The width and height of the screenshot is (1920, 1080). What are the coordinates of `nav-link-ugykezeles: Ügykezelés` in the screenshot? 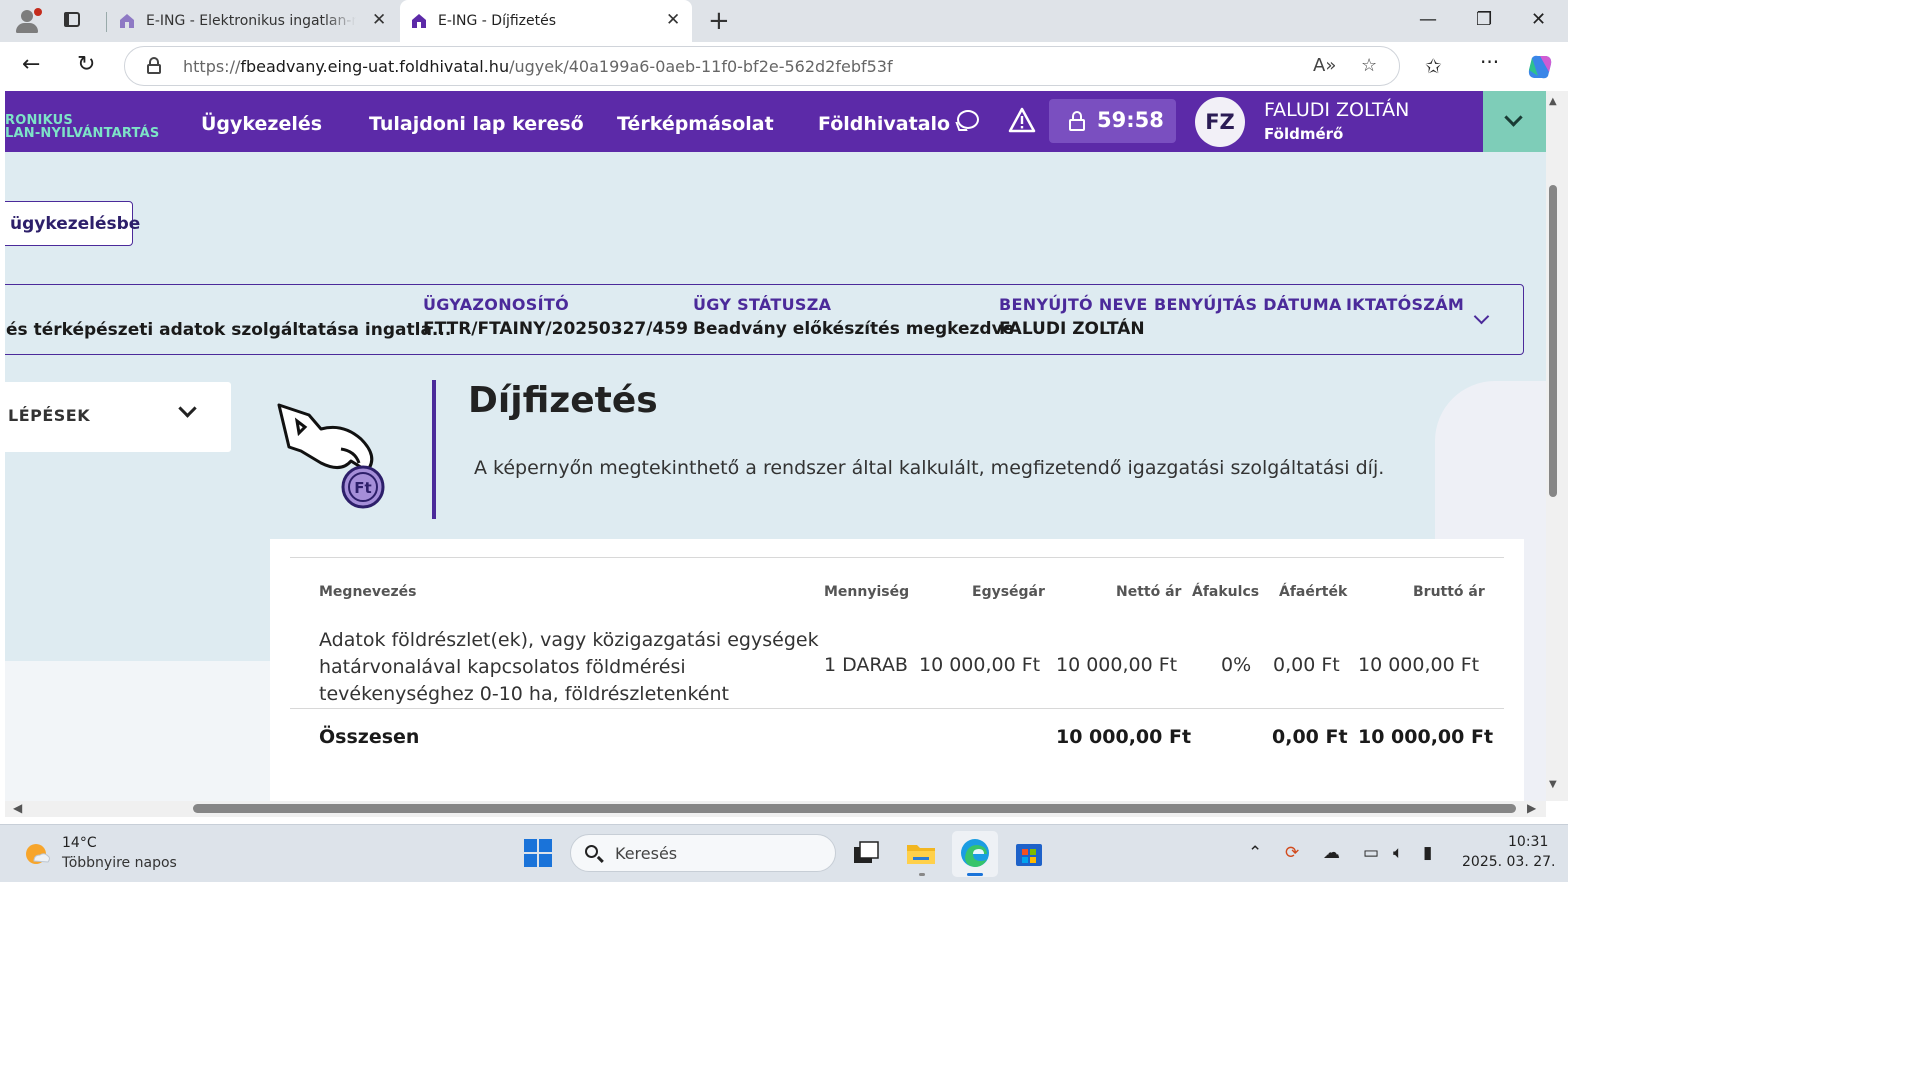 It's located at (261, 124).